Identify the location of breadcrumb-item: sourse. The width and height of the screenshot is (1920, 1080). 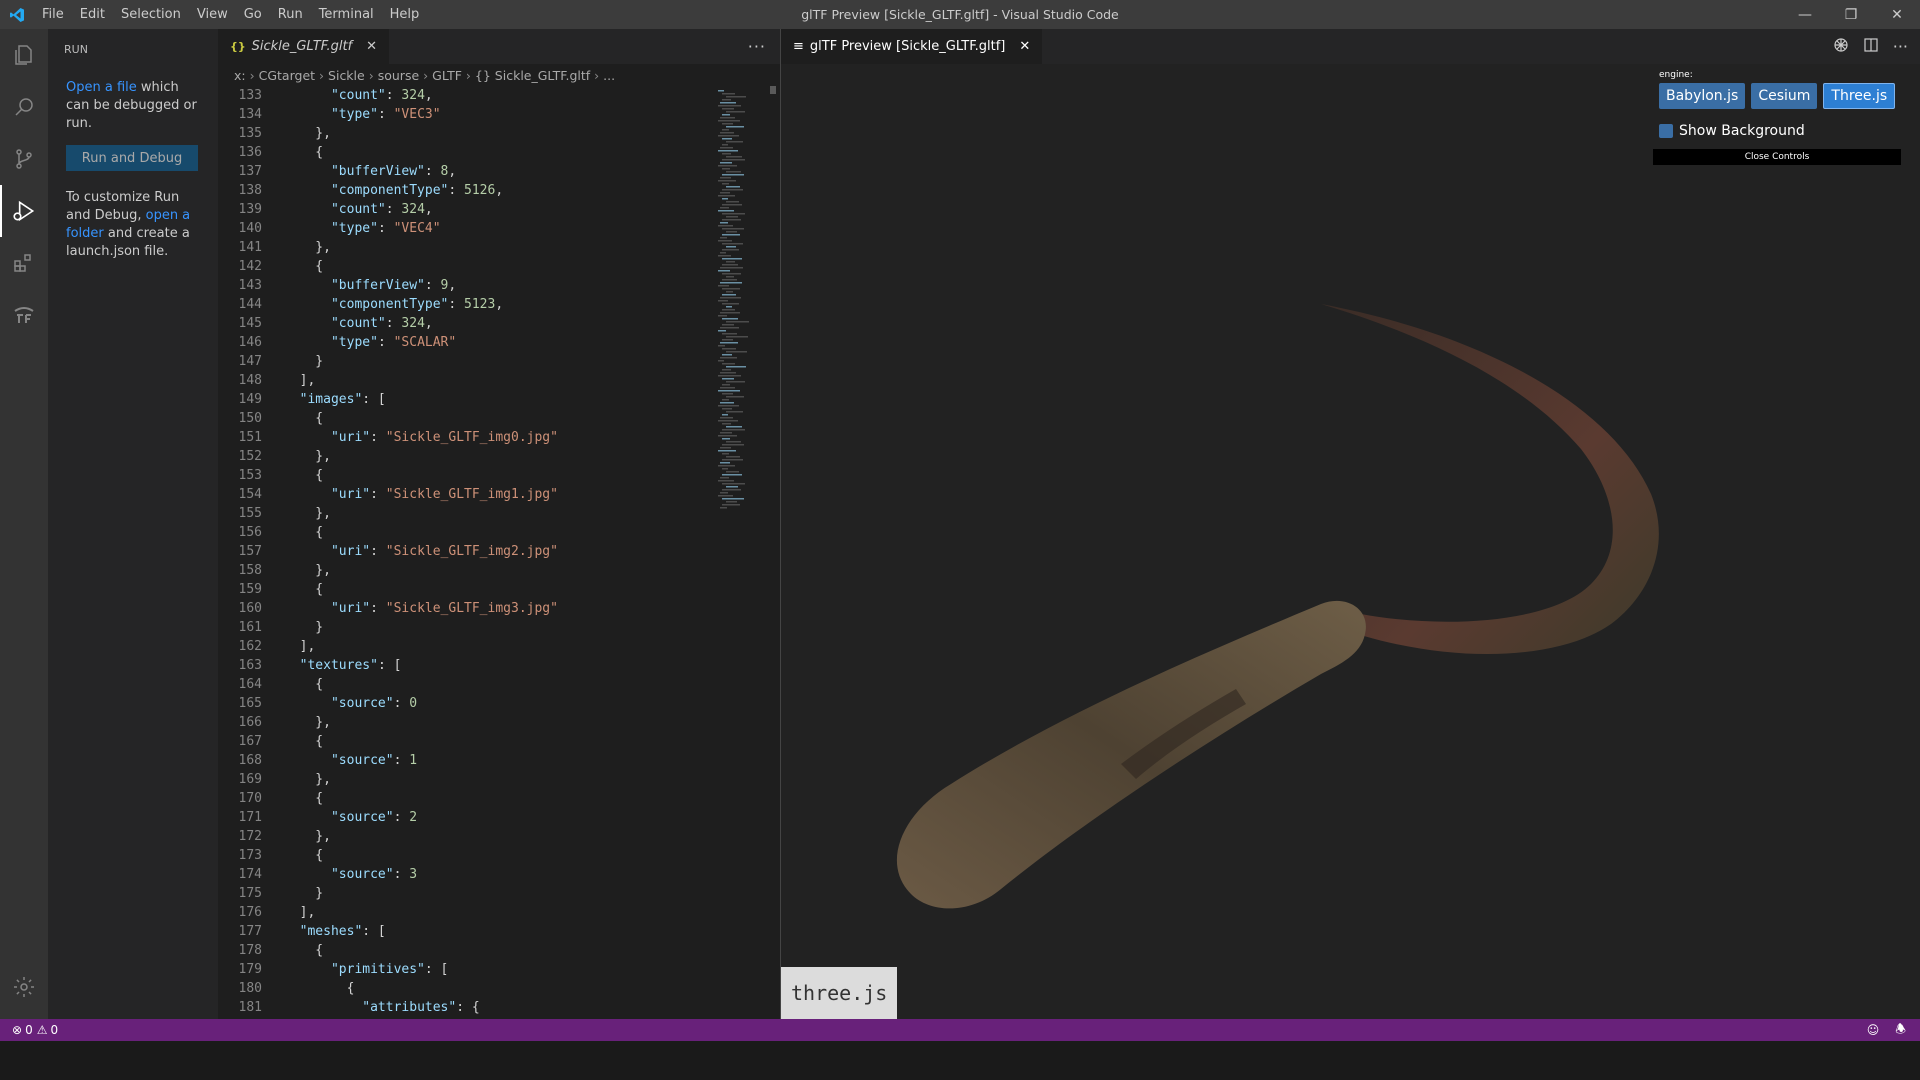
(398, 75).